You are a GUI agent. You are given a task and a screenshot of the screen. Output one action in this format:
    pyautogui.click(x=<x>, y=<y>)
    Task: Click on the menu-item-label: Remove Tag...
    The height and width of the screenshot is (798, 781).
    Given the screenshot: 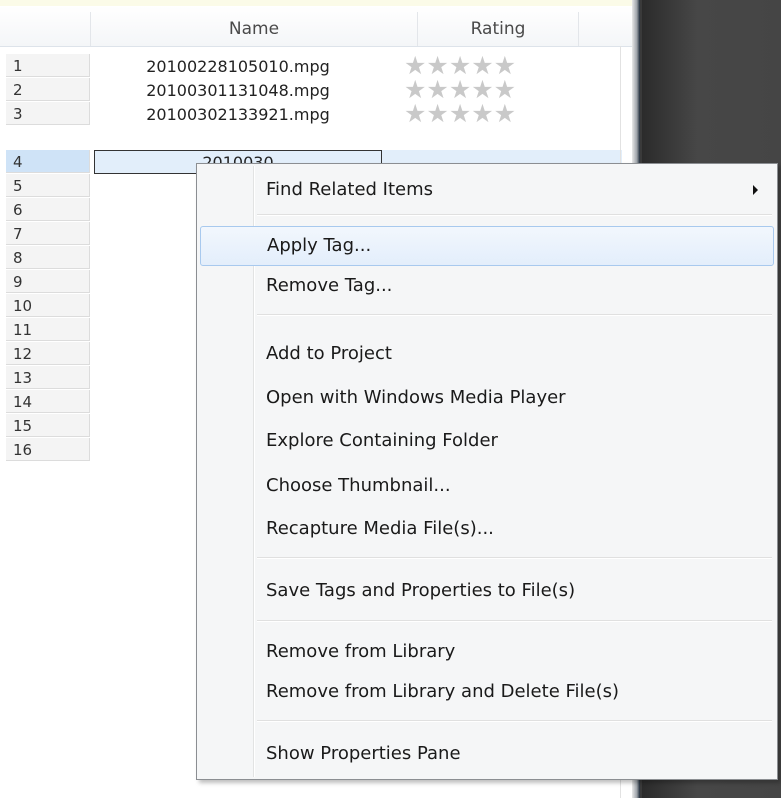 What is the action you would take?
    pyautogui.click(x=329, y=285)
    